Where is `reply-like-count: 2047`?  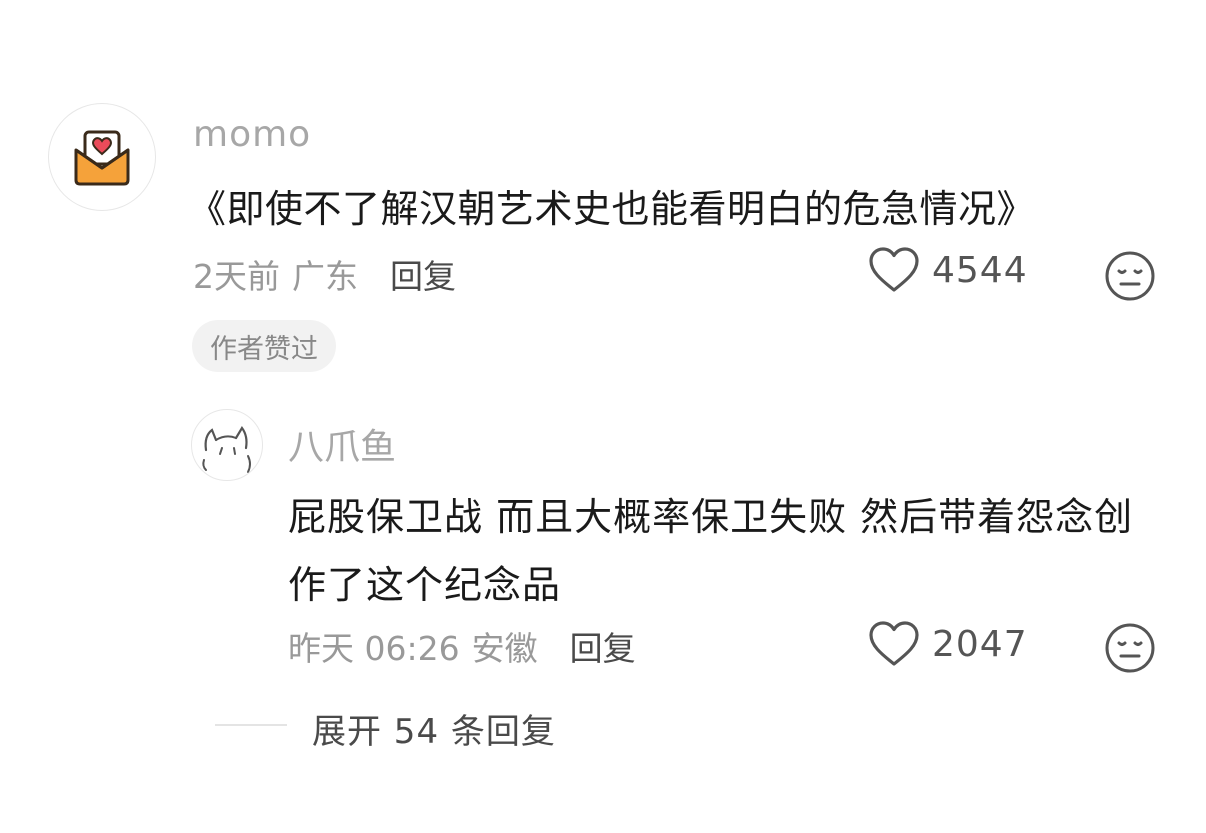 reply-like-count: 2047 is located at coordinates (980, 644).